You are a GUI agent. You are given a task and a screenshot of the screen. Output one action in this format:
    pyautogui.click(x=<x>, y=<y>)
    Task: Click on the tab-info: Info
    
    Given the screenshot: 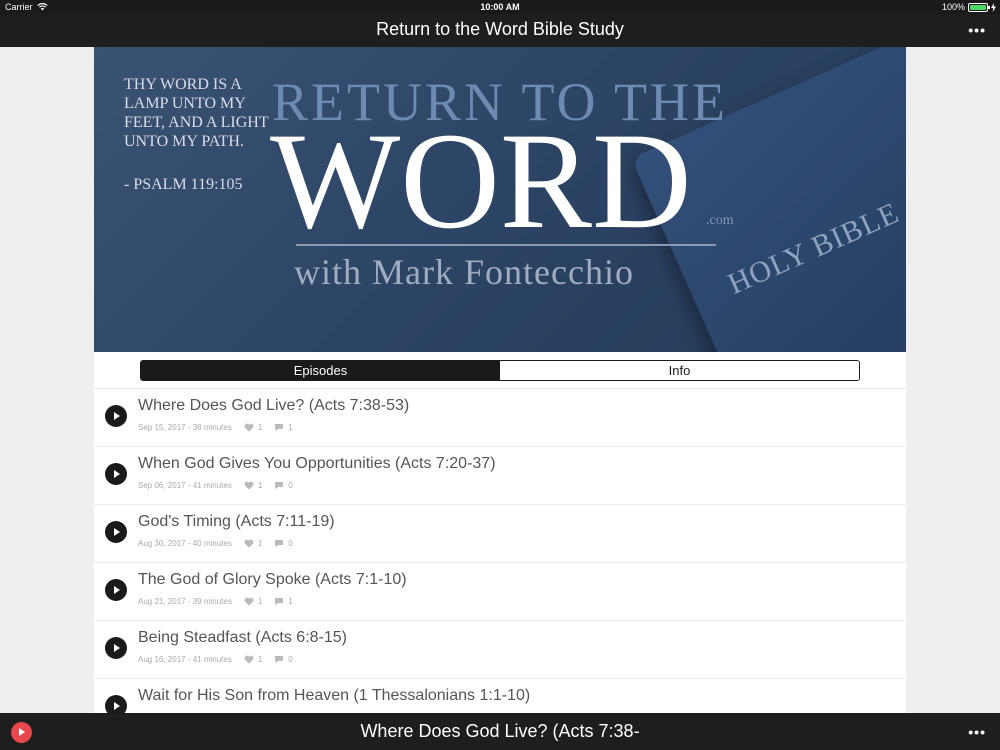 What is the action you would take?
    pyautogui.click(x=679, y=370)
    